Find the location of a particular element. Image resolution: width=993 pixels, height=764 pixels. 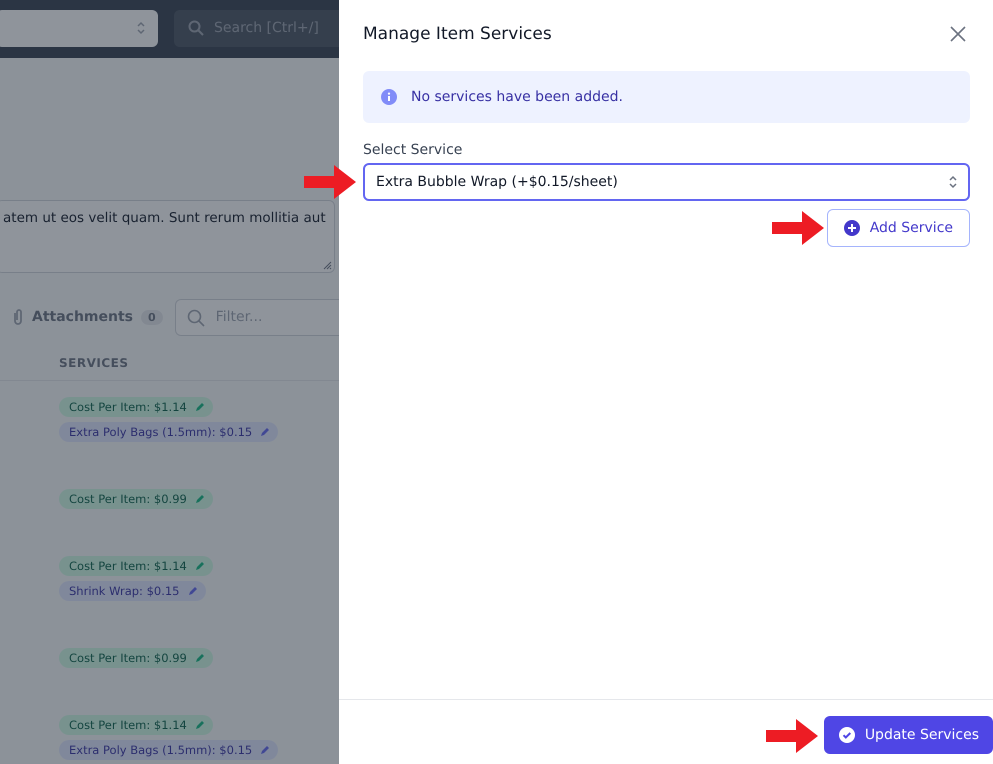

close-icon is located at coordinates (958, 34).